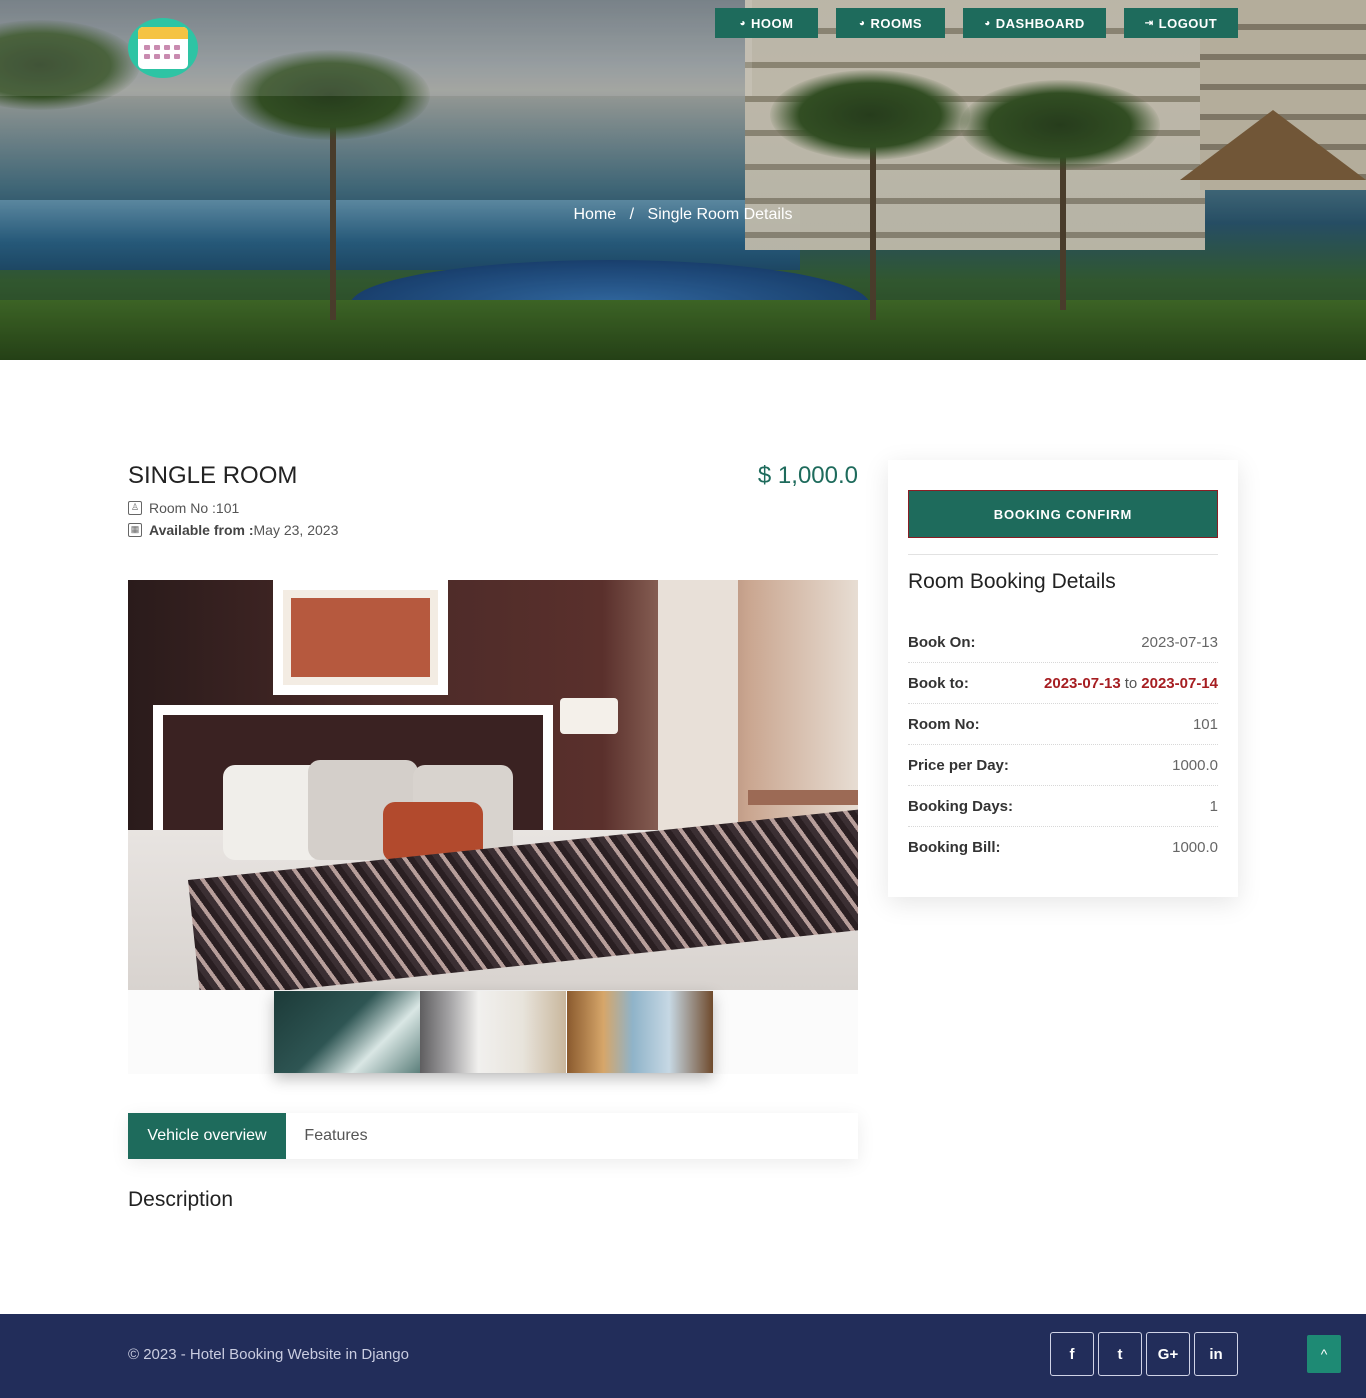  I want to click on book-to-word: to, so click(1131, 683).